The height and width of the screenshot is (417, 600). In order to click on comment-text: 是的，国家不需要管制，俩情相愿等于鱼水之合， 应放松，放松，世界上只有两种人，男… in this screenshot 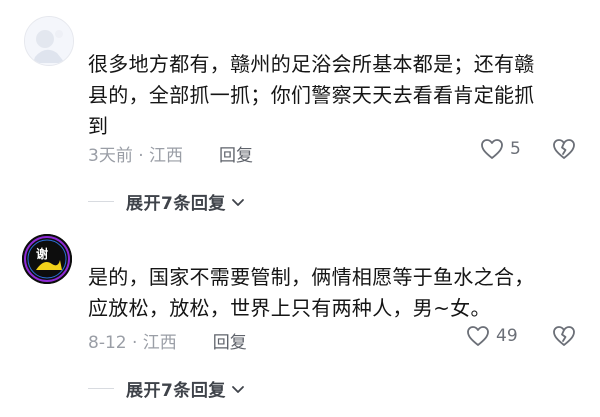, I will do `click(338, 293)`.